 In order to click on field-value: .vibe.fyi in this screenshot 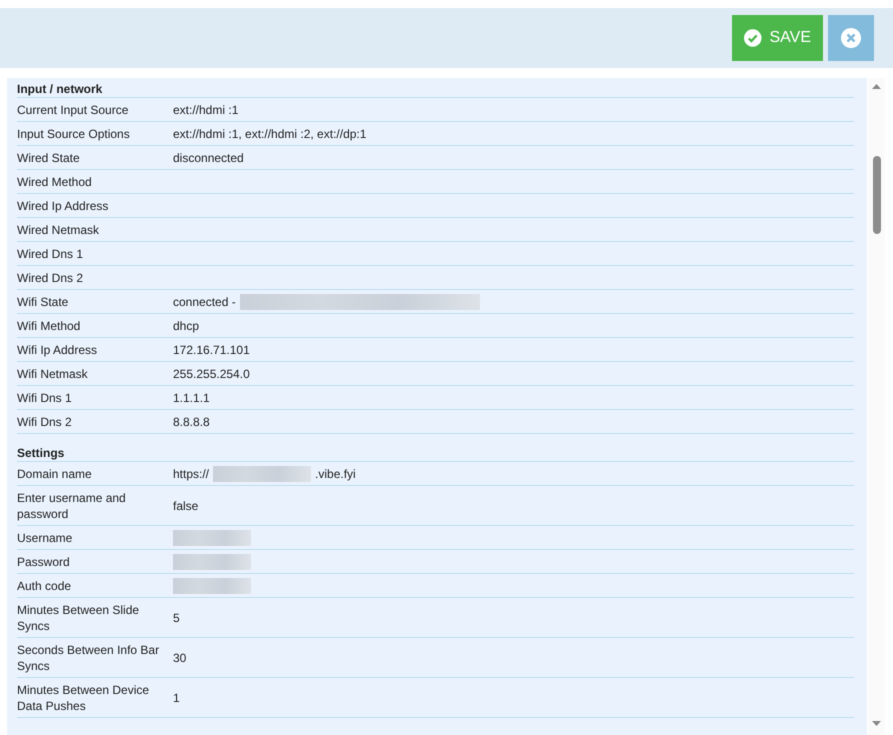, I will do `click(335, 474)`.